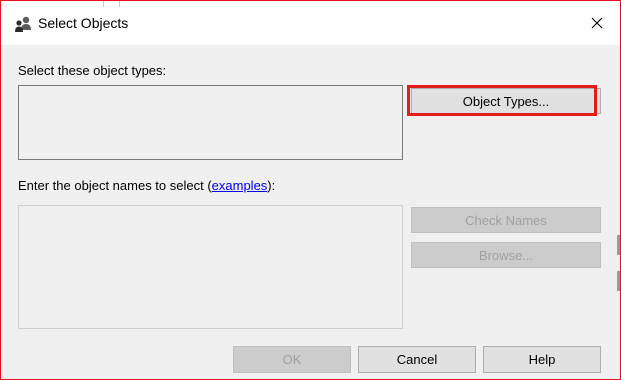 This screenshot has width=621, height=380. I want to click on check-names-button: Check Names, so click(506, 220).